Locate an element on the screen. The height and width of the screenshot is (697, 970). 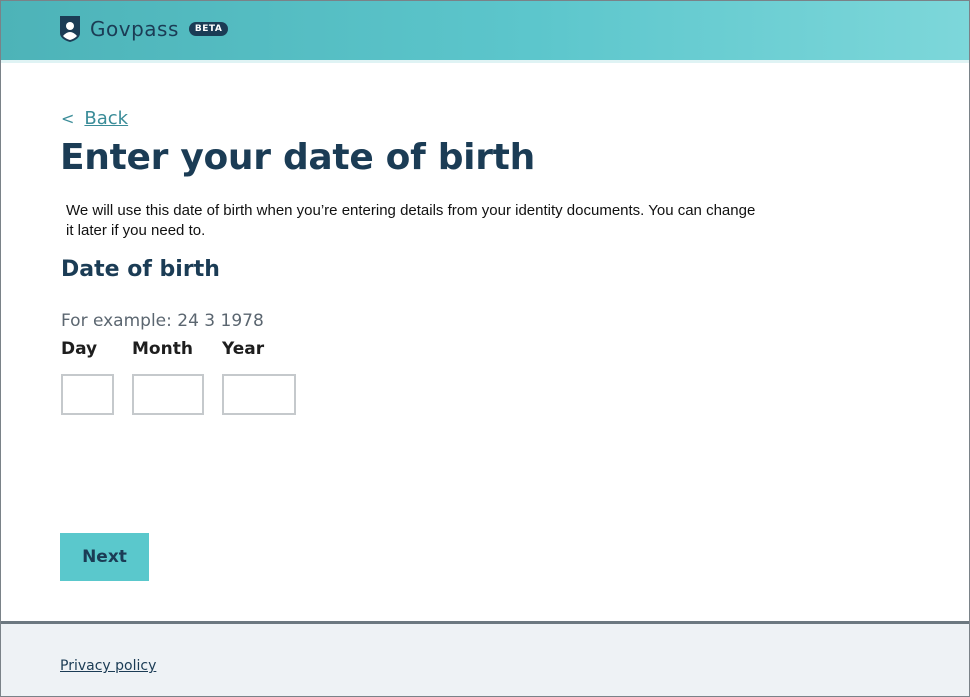
shield-person-icon is located at coordinates (70, 29).